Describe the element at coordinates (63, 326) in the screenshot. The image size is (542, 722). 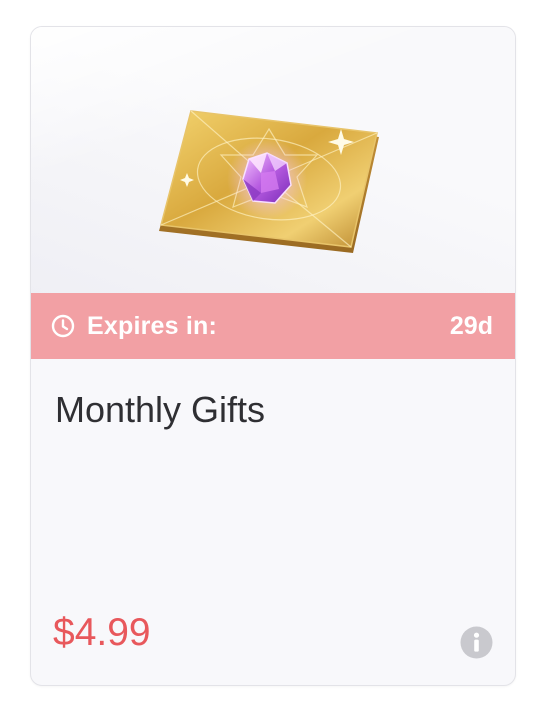
I see `clock-icon` at that location.